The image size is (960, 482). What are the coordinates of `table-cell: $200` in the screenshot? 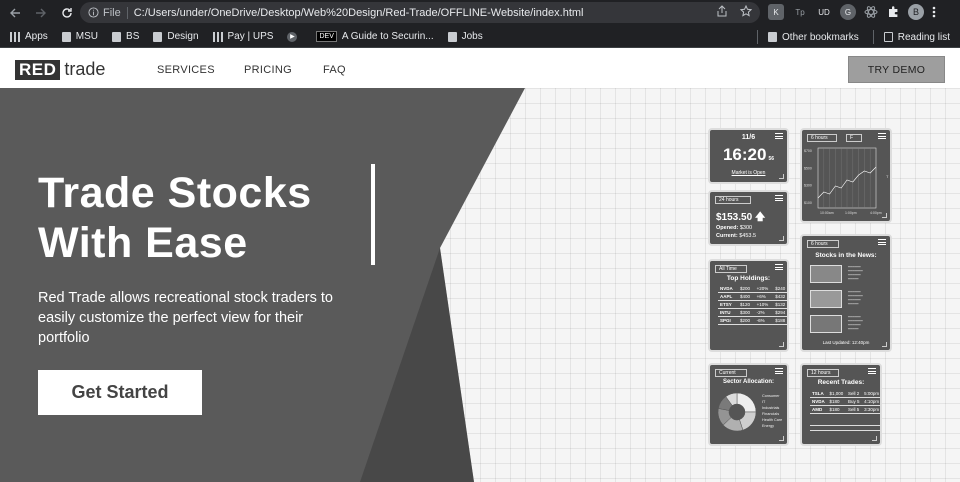 It's located at (746, 320).